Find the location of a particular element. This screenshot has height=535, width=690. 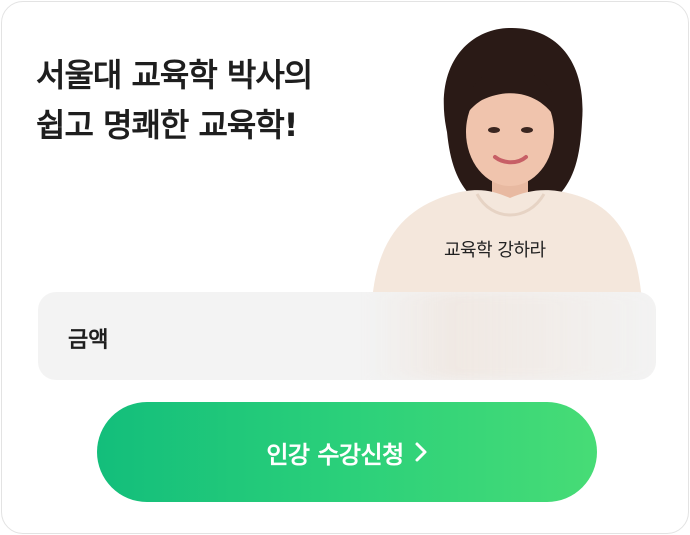

enroll-button-label: 인강 수강신청 is located at coordinates (335, 454).